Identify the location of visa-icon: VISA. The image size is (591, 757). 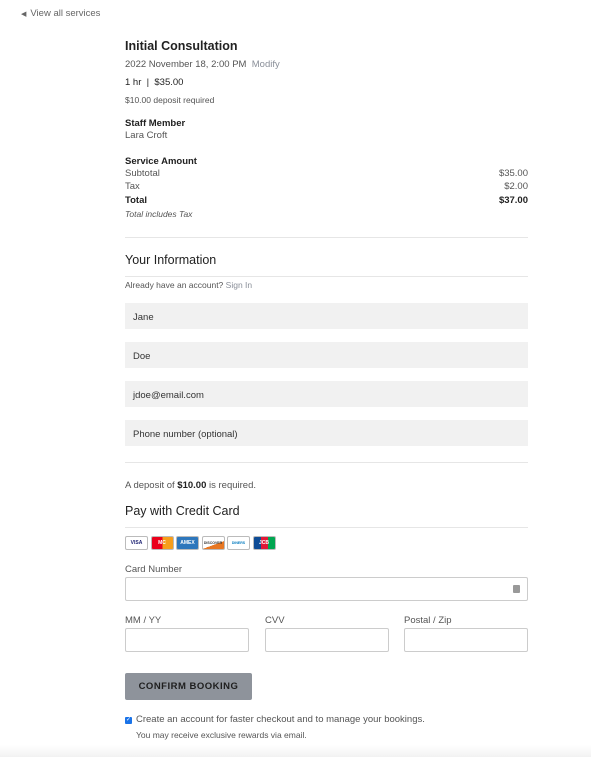
(136, 543).